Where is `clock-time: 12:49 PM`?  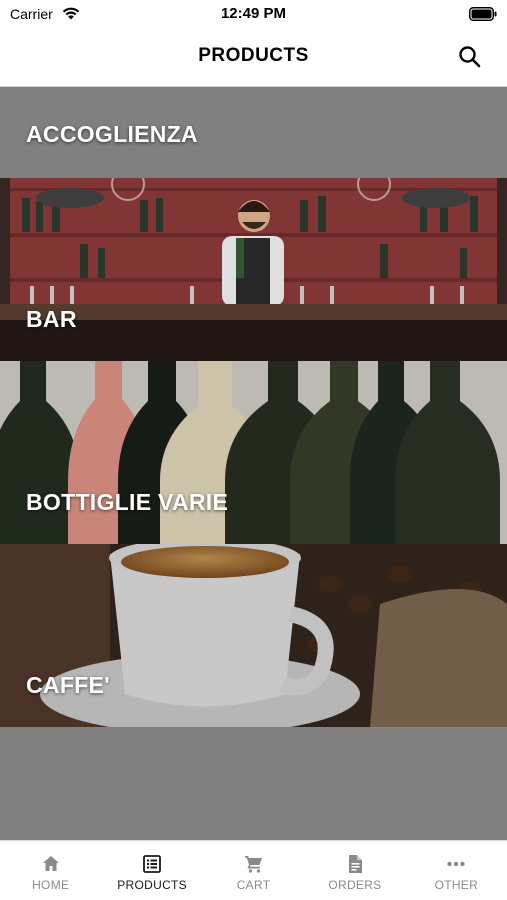
clock-time: 12:49 PM is located at coordinates (253, 13).